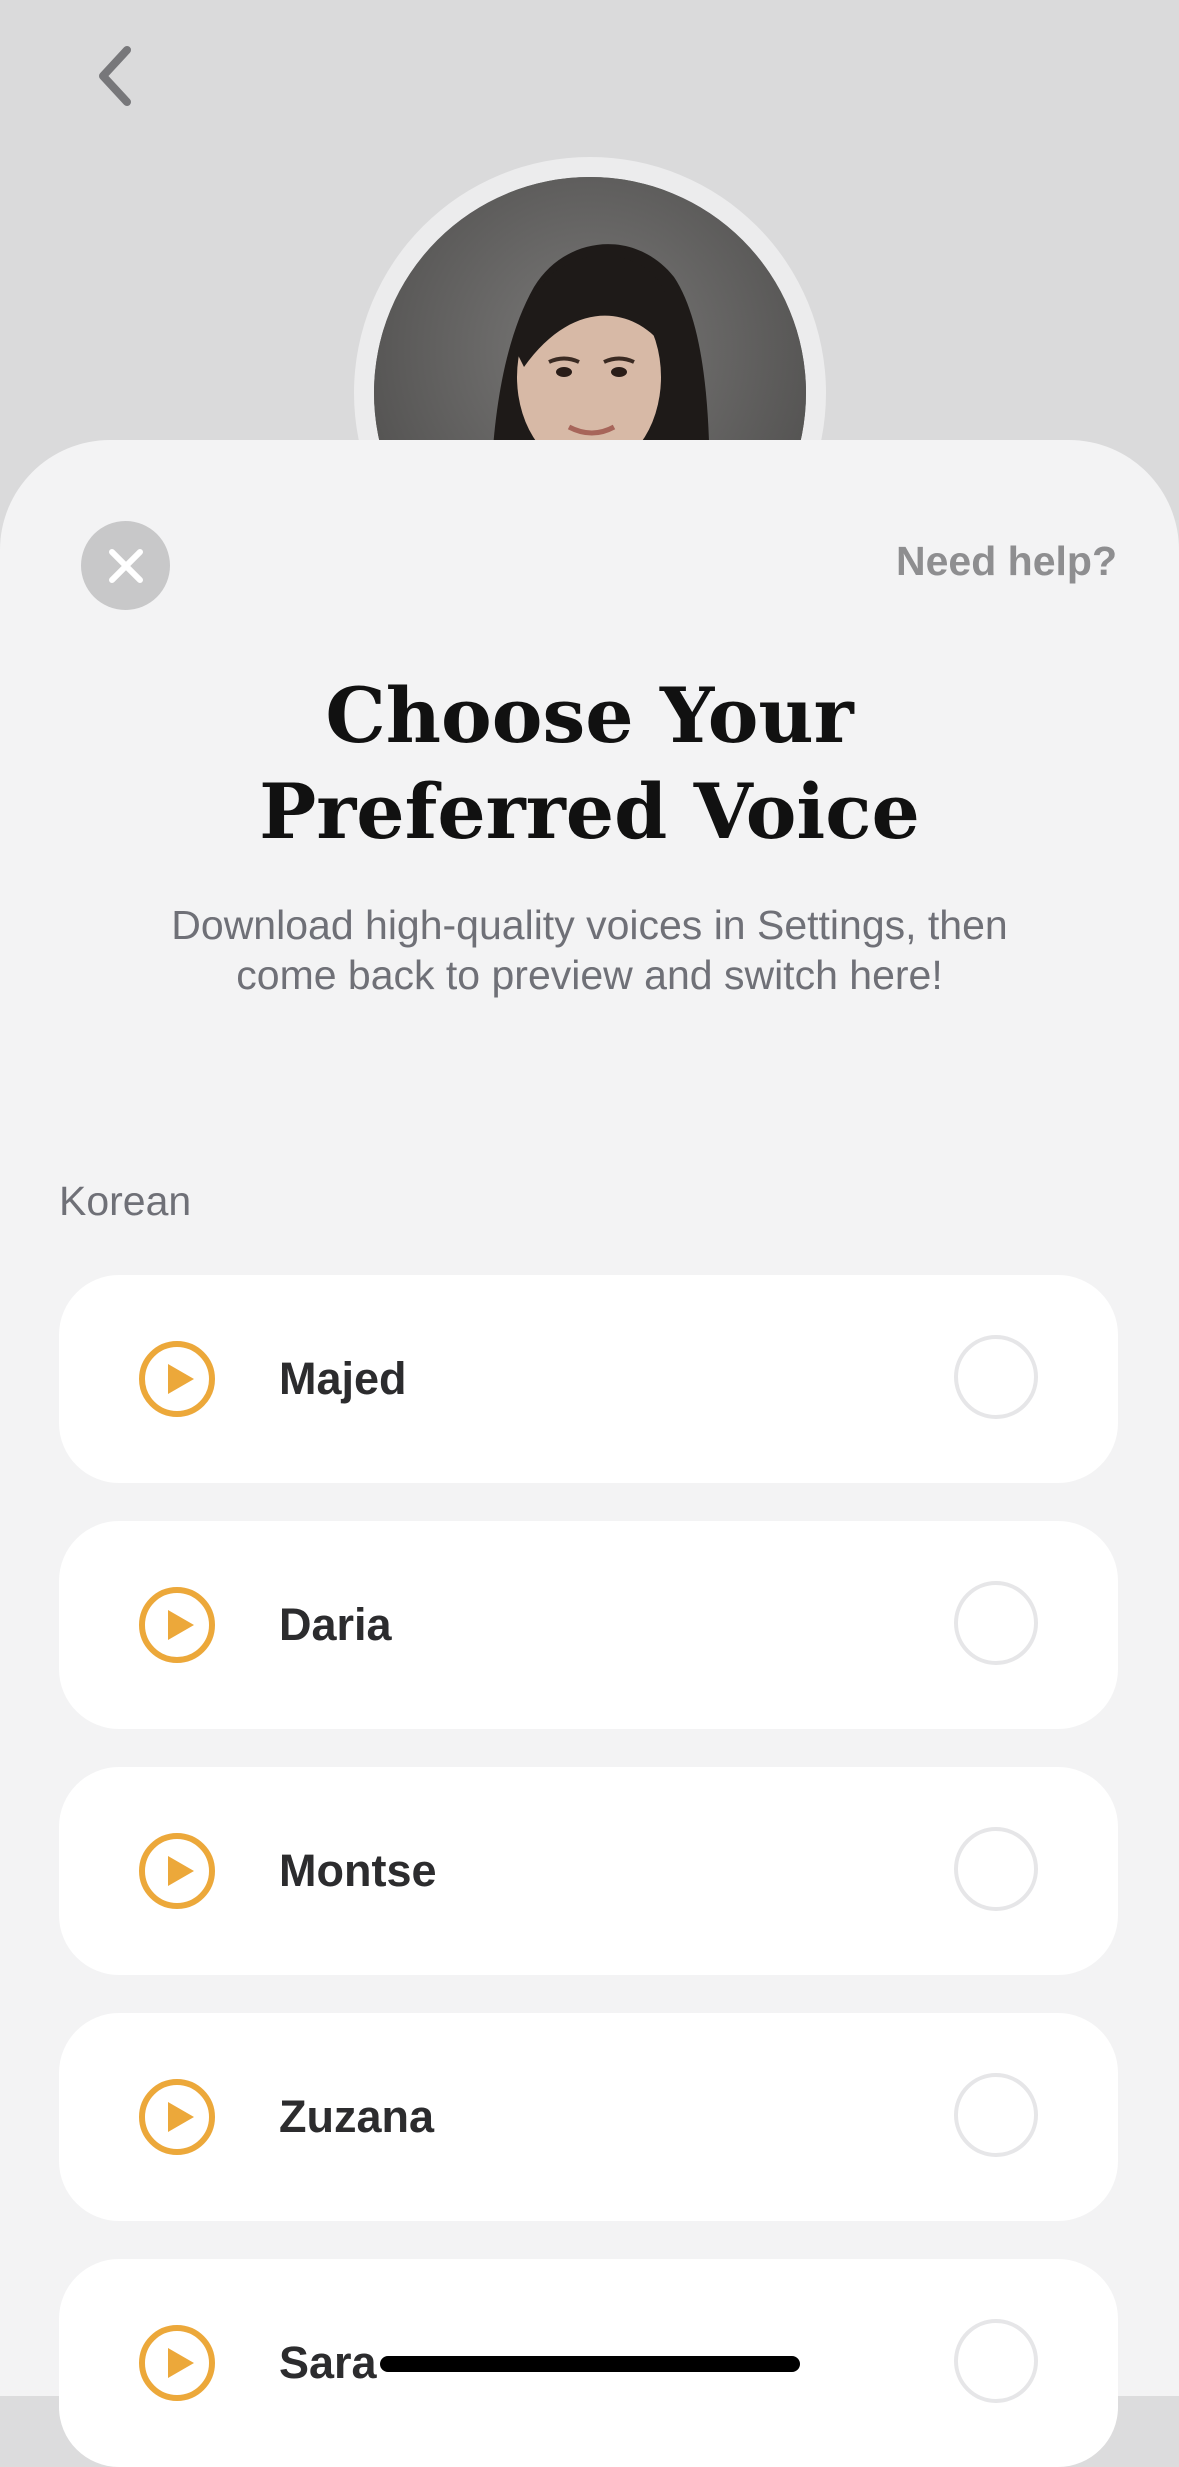 The image size is (1179, 2467). Describe the element at coordinates (588, 2117) in the screenshot. I see `voice-option-card: Zuzana` at that location.